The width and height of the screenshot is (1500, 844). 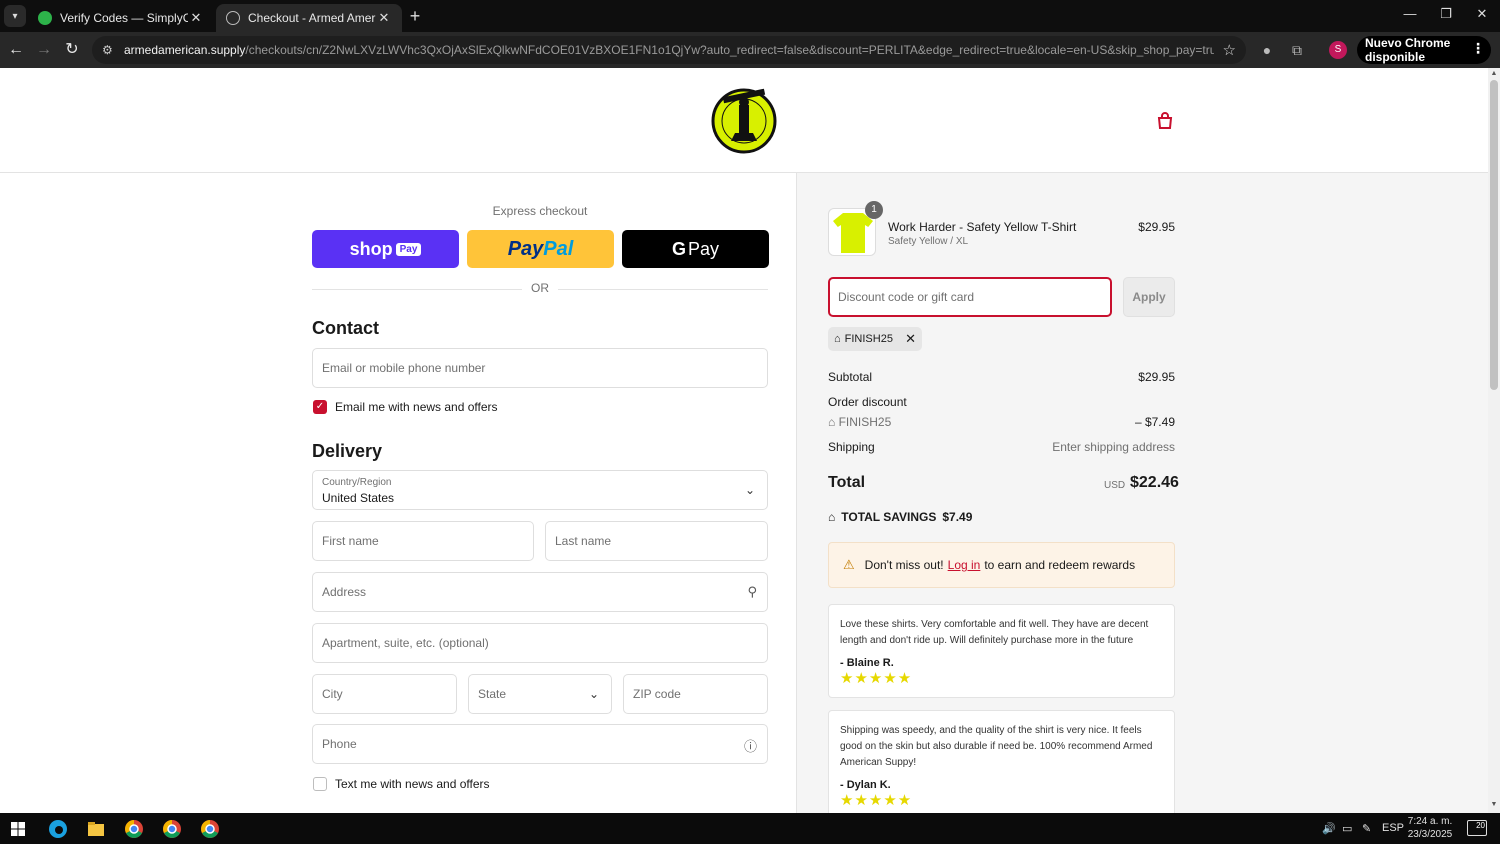 What do you see at coordinates (860, 422) in the screenshot?
I see `discount-code-line: ⌂ FINISH25` at bounding box center [860, 422].